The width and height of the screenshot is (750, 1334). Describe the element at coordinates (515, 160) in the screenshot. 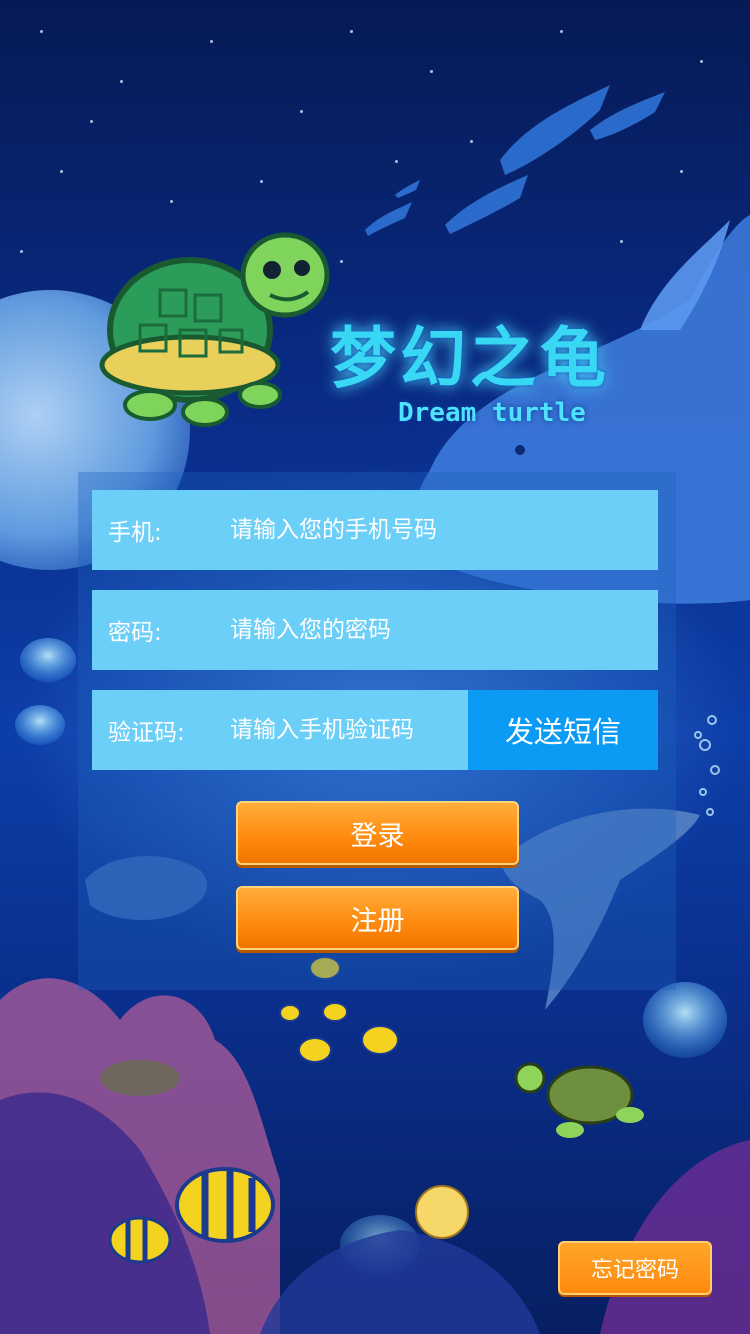

I see `fish-school-shape` at that location.